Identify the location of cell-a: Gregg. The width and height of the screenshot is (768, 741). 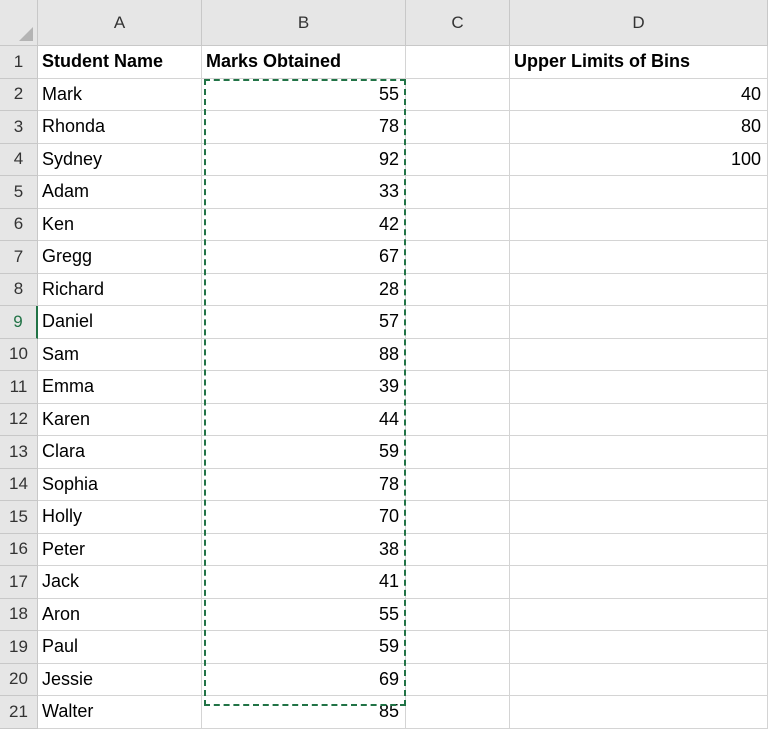
(120, 257).